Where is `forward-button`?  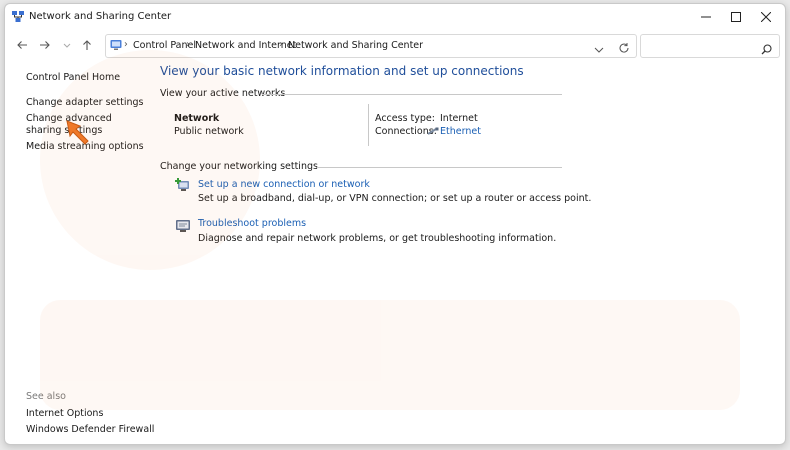
forward-button is located at coordinates (45, 45).